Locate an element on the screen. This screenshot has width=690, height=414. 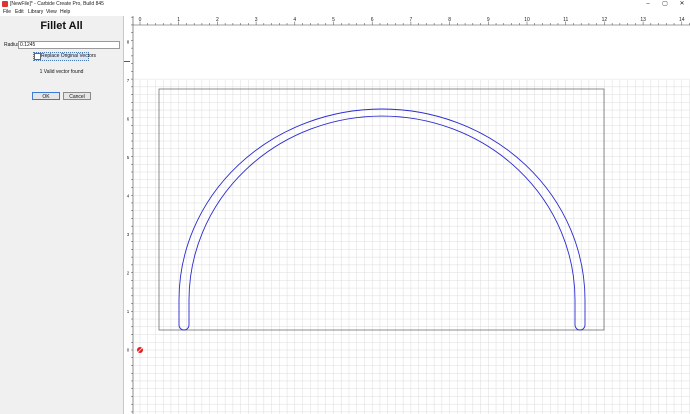
maximize-button: ▢ is located at coordinates (665, 4).